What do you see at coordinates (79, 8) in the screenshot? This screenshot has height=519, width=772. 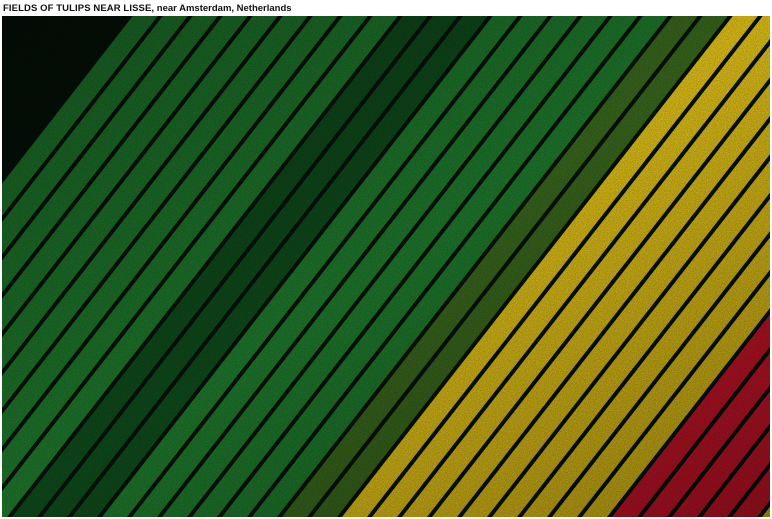 I see `caption-title: FIELDS OF TULIPS NEAR LISSE,` at bounding box center [79, 8].